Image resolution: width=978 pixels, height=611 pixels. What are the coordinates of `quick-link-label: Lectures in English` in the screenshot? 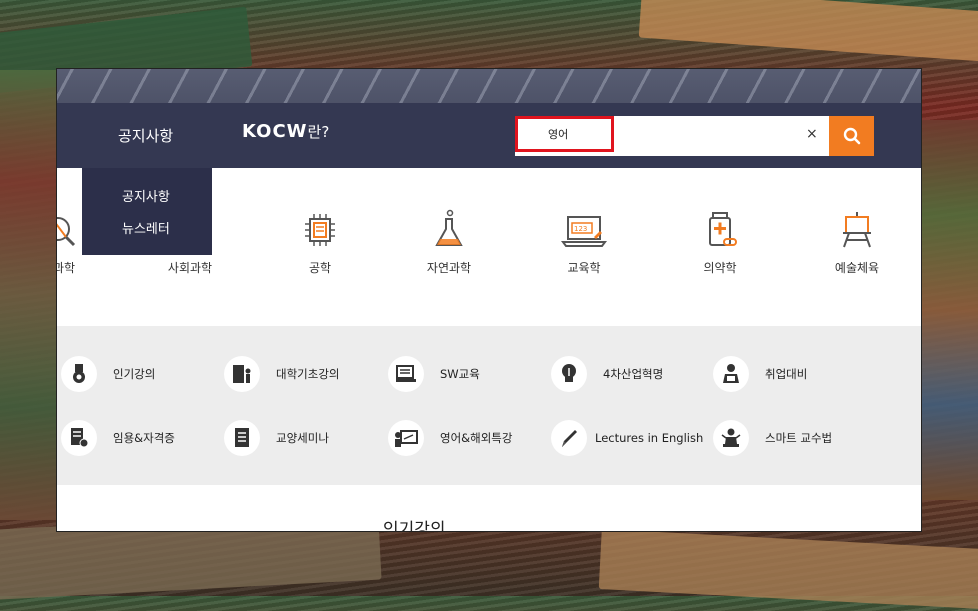 It's located at (649, 438).